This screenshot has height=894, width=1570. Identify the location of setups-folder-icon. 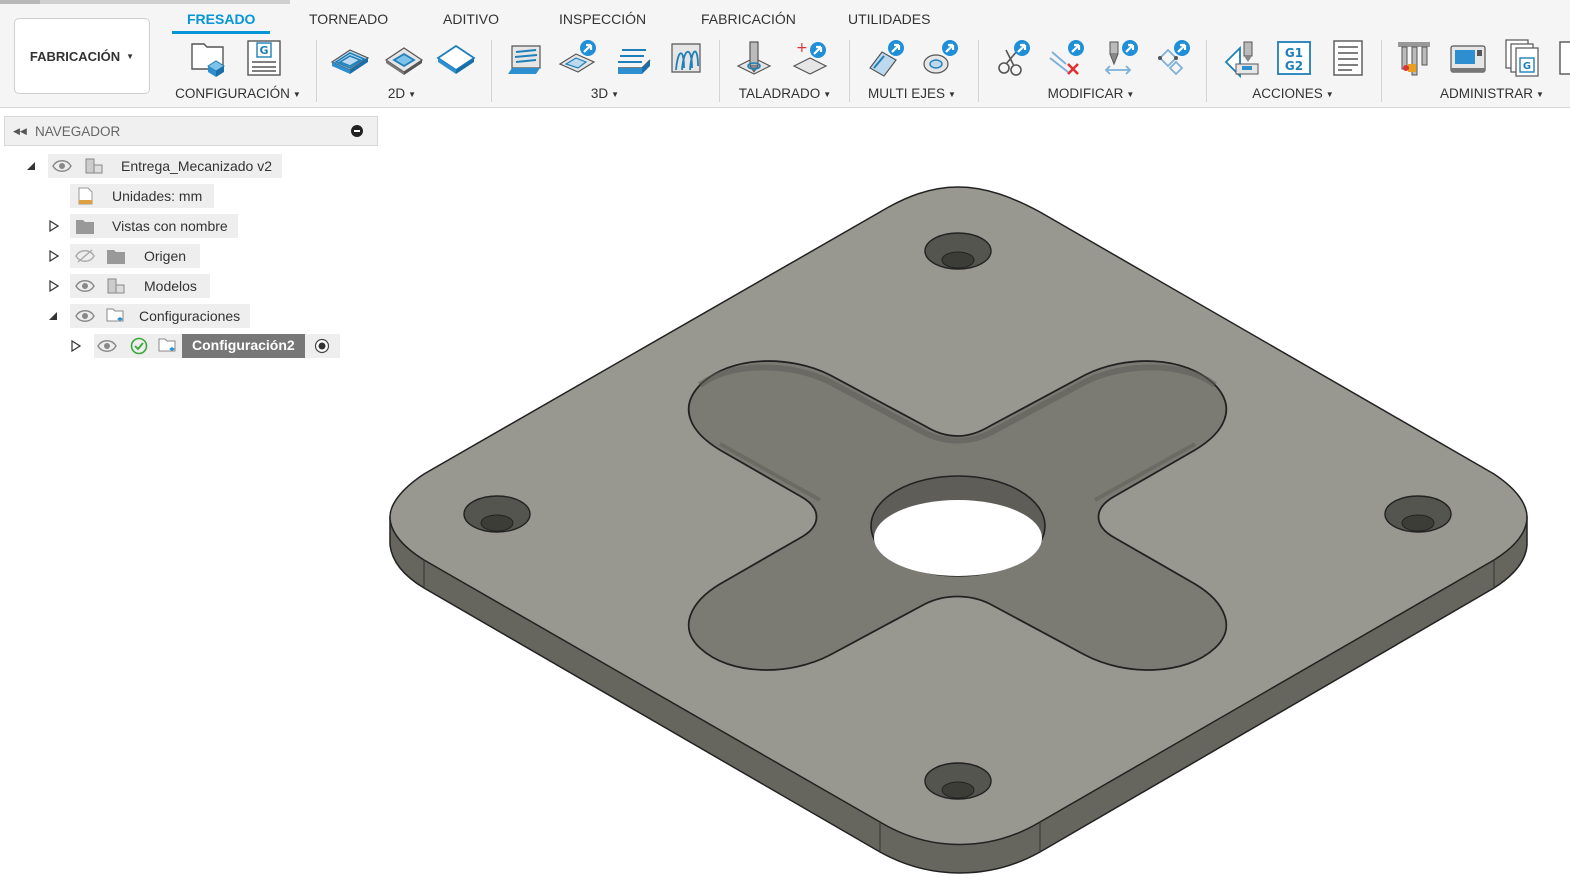
(115, 315).